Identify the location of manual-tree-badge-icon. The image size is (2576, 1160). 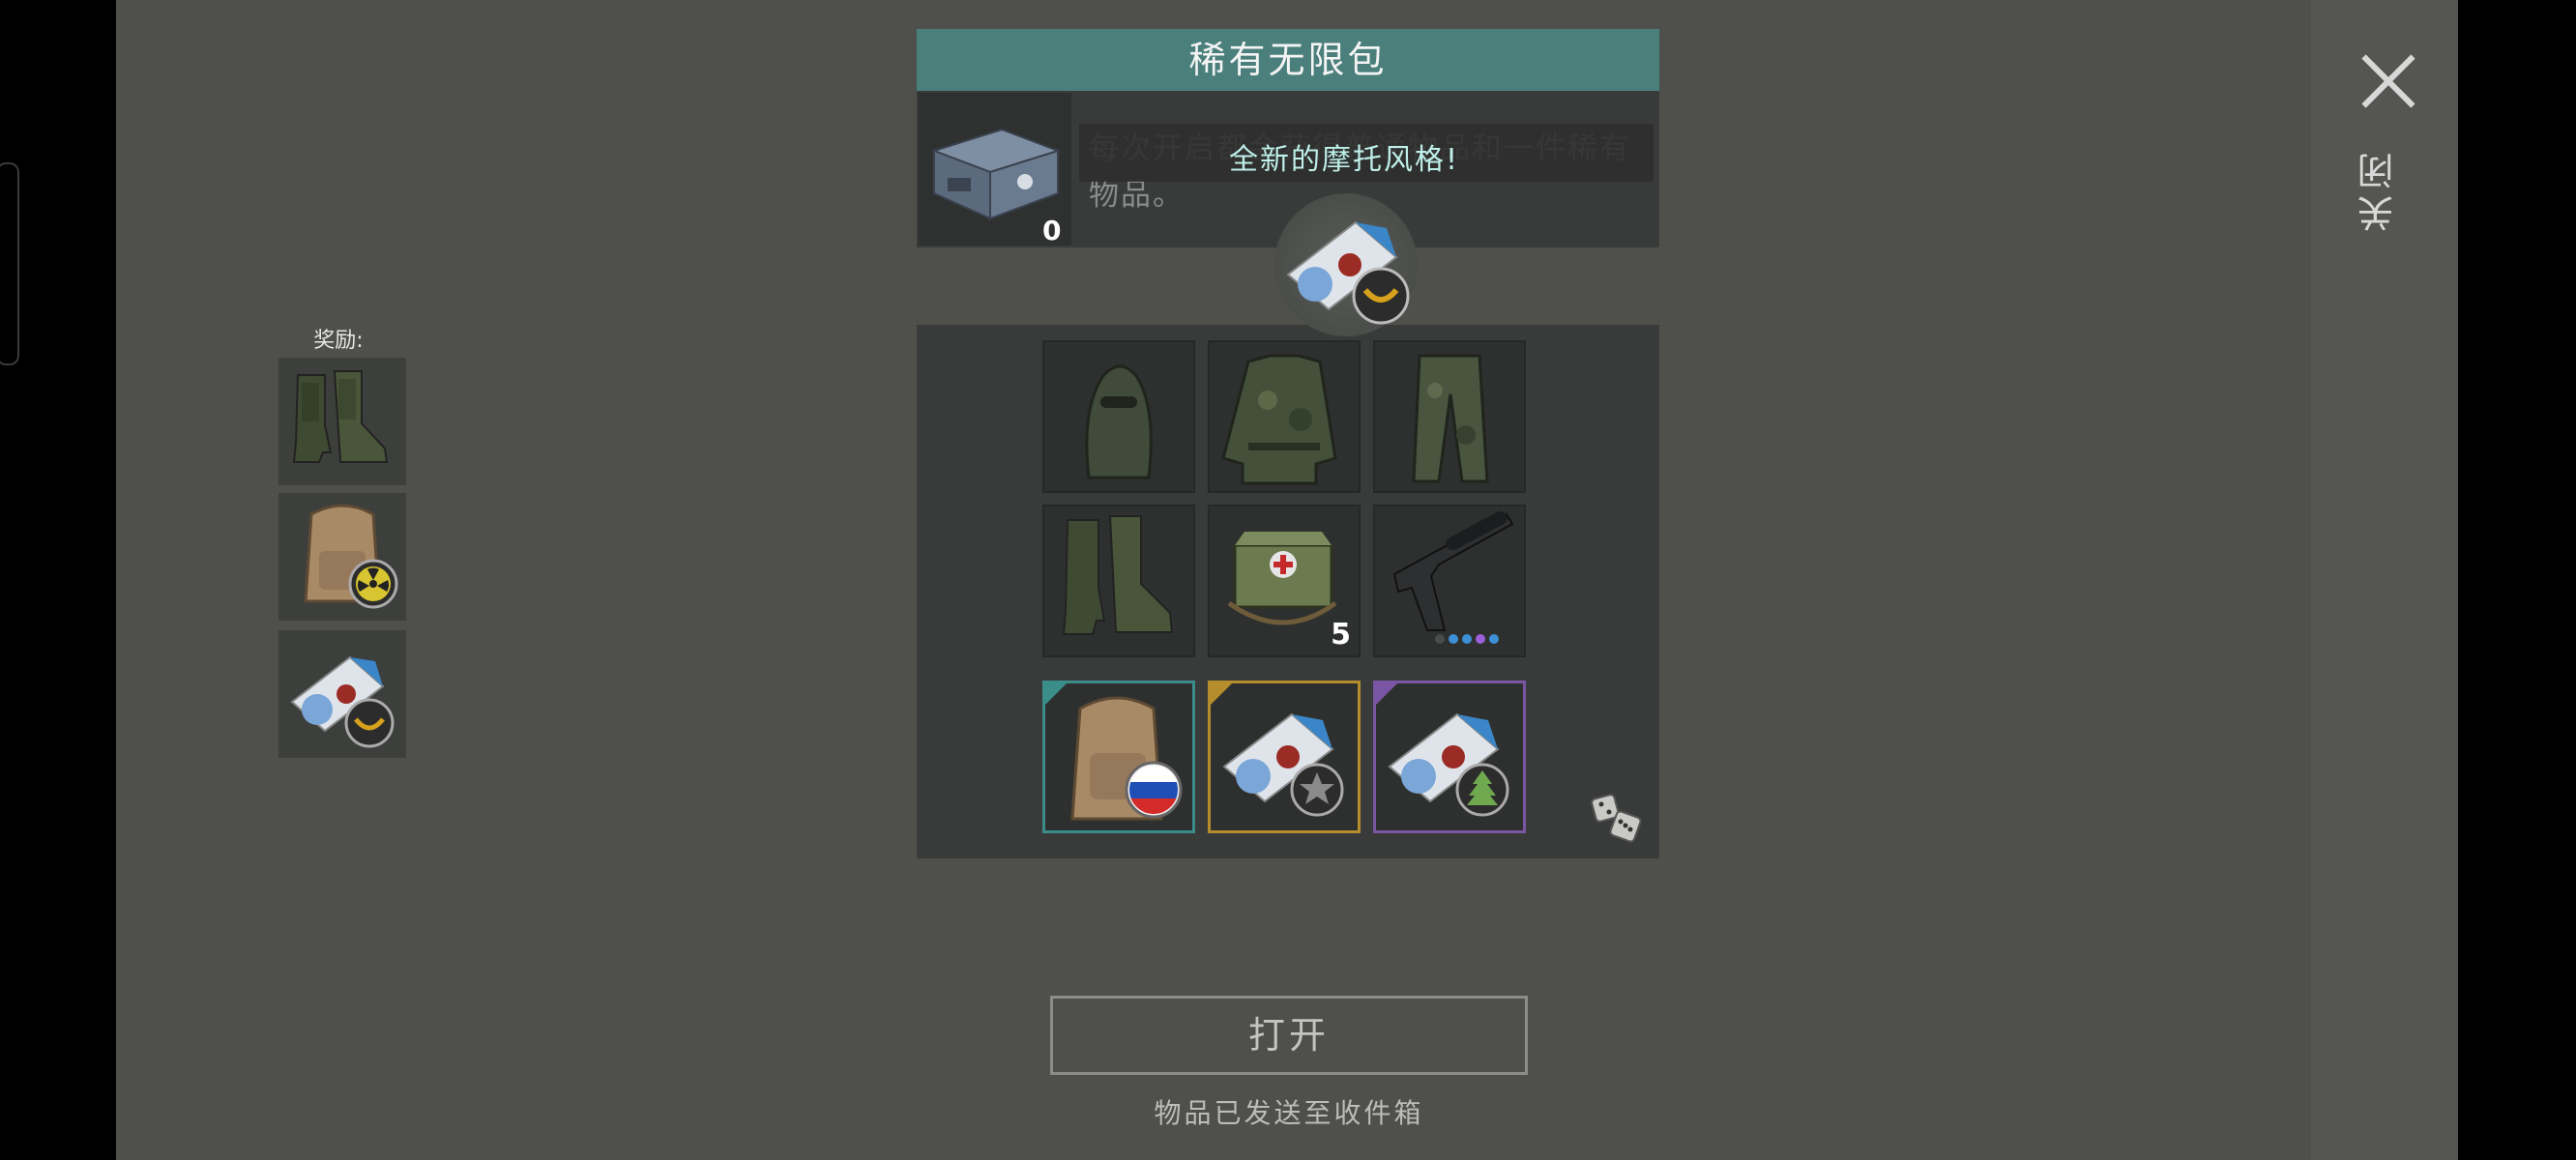
(1448, 765).